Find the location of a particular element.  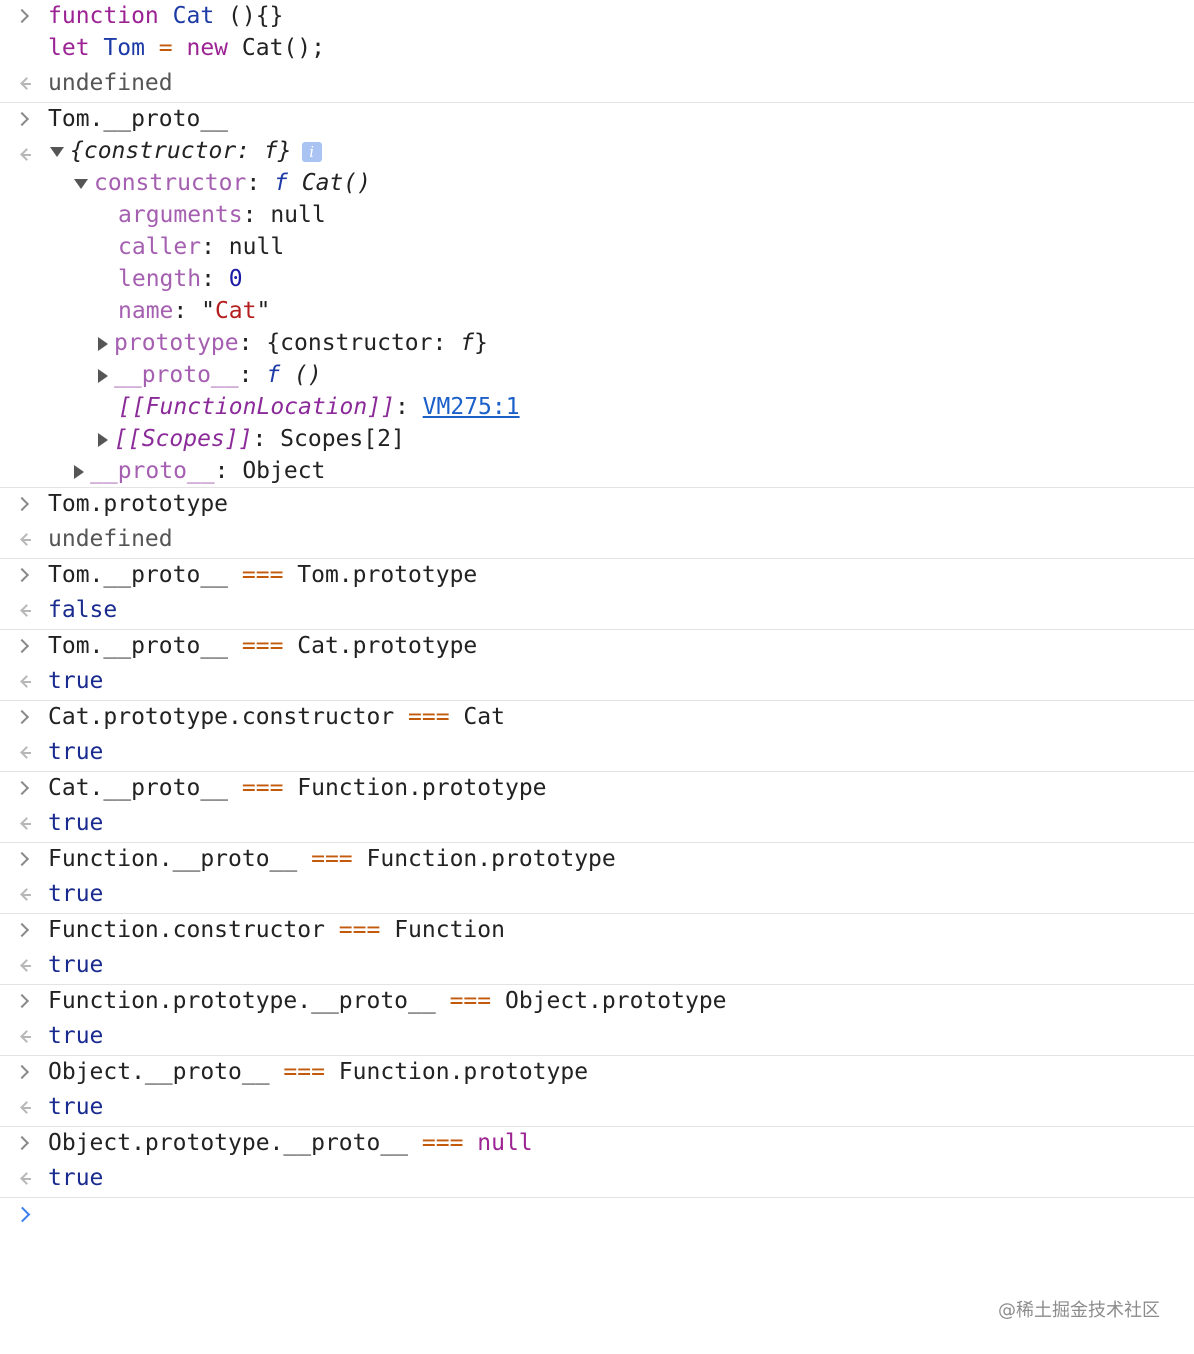

object-tree-row: {constructor: f} i is located at coordinates (597, 151).